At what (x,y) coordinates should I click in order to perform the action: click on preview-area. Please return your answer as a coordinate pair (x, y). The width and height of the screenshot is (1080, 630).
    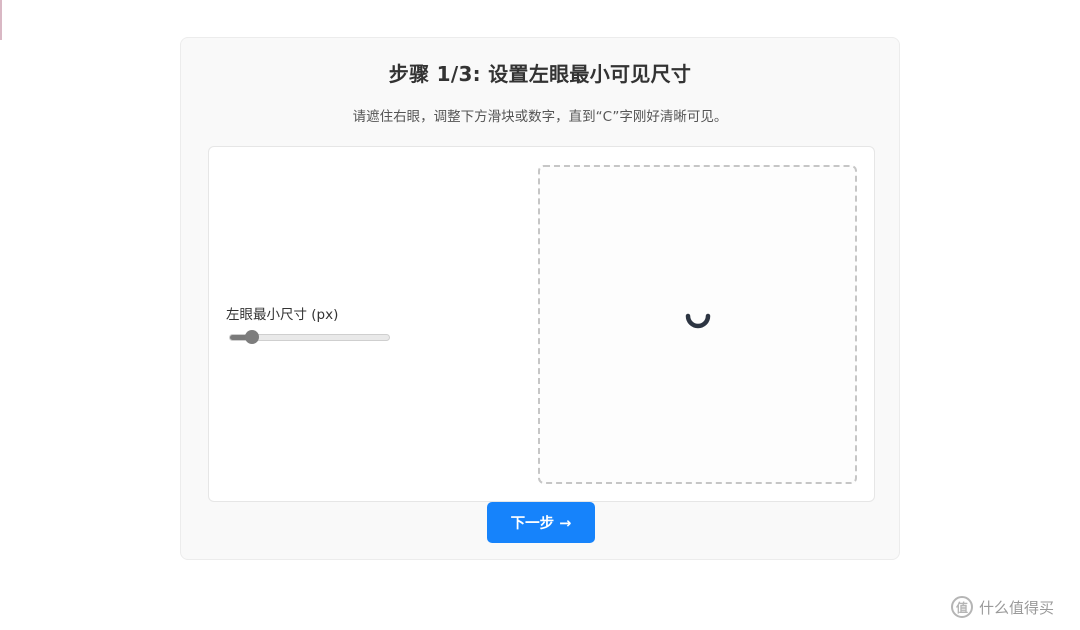
    Looking at the image, I should click on (697, 324).